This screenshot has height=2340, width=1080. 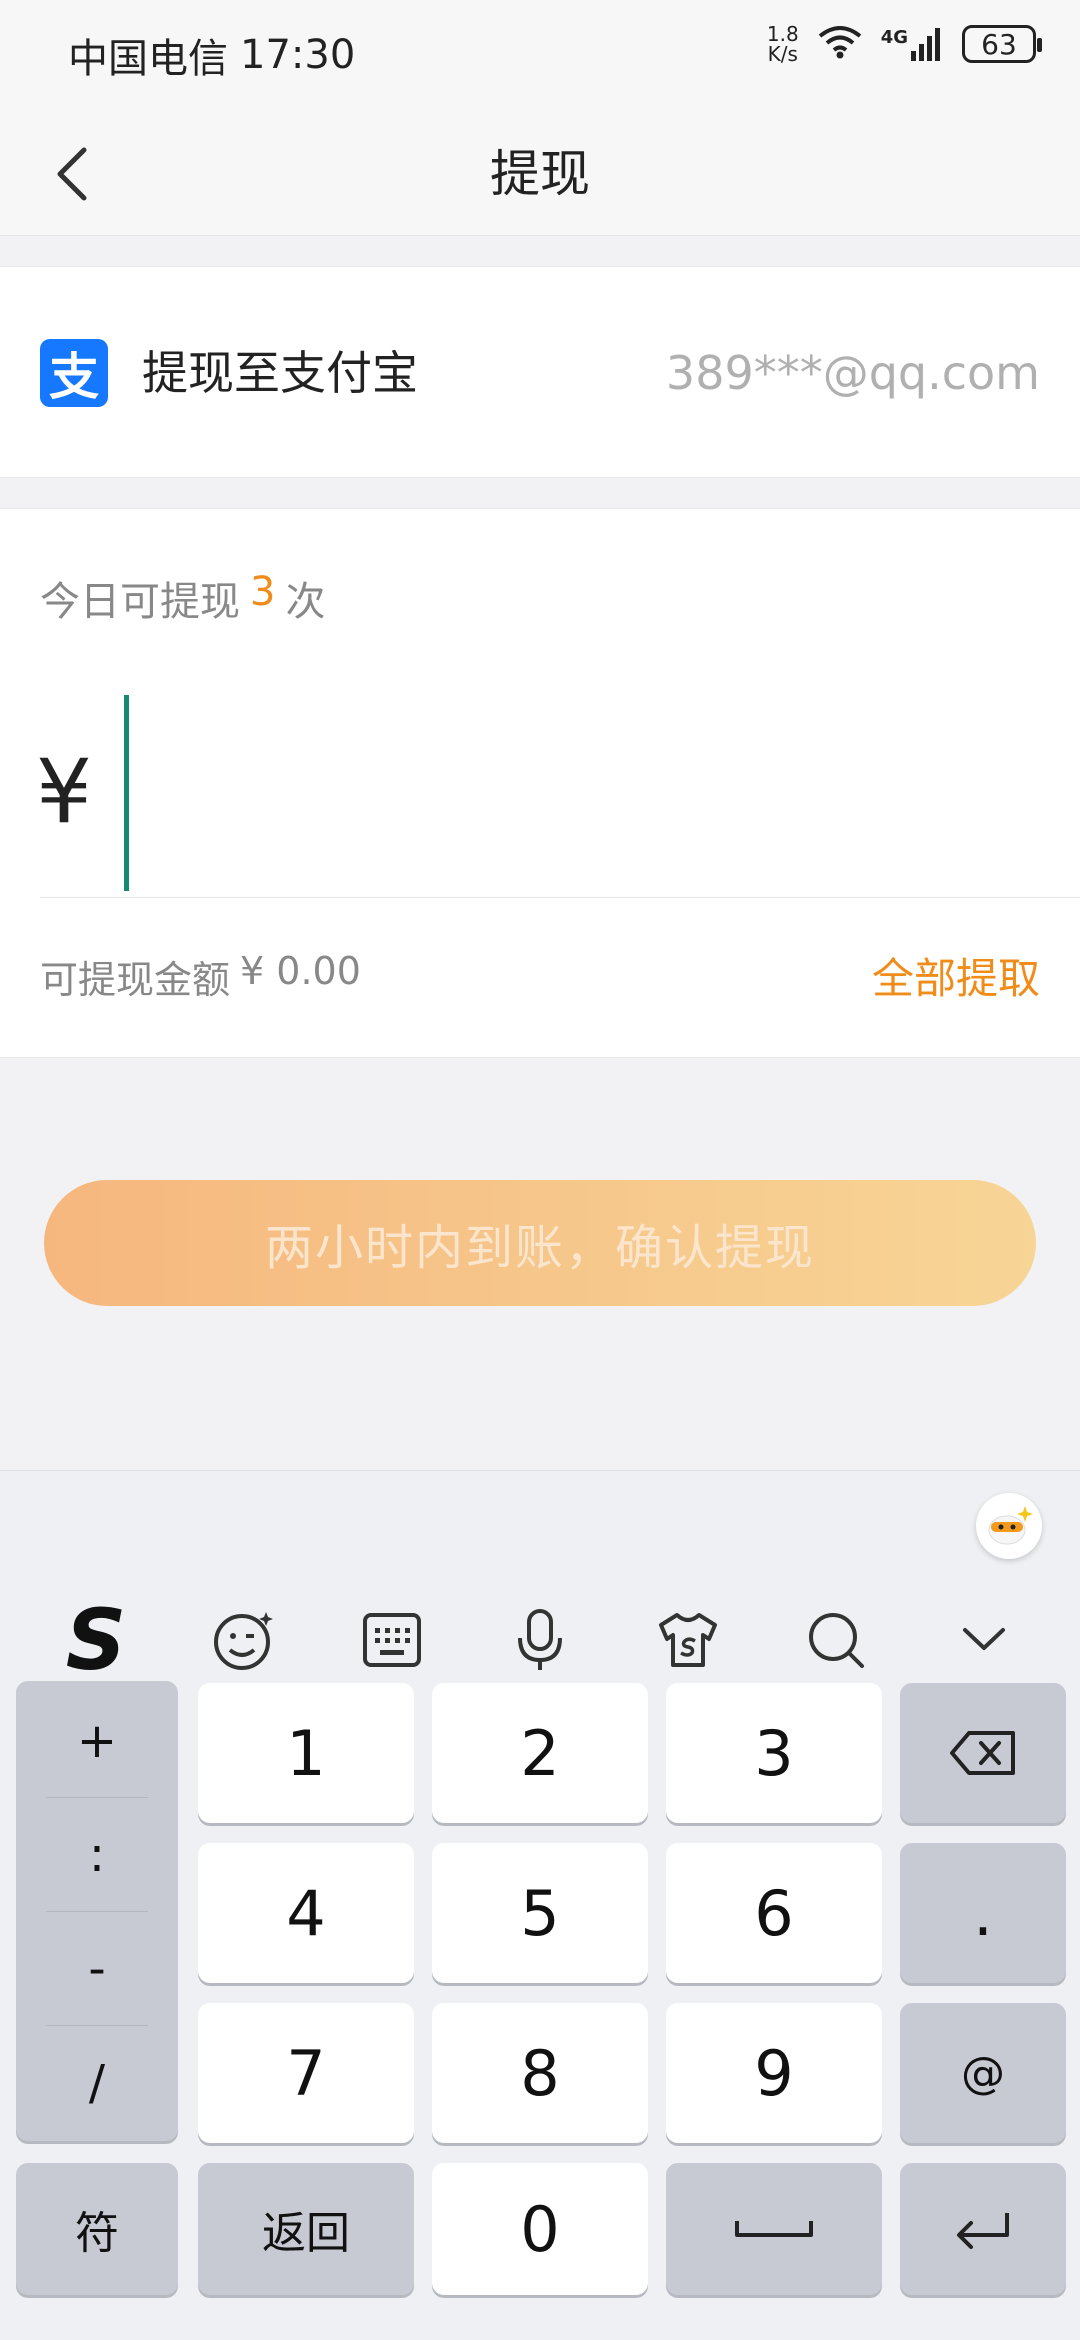 I want to click on remaining-times-count: 3, so click(x=263, y=592).